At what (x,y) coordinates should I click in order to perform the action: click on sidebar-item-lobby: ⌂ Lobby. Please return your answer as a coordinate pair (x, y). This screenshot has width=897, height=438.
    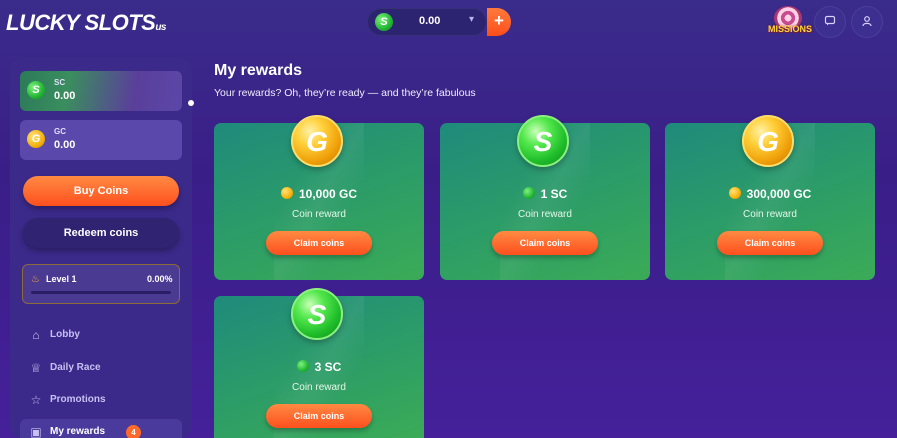
    Looking at the image, I should click on (101, 335).